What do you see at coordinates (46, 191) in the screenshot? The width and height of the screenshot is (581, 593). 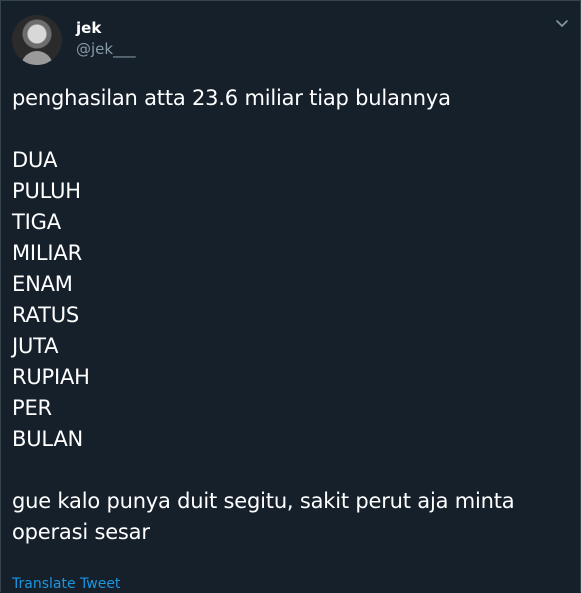 I see `word-line: PULUH` at bounding box center [46, 191].